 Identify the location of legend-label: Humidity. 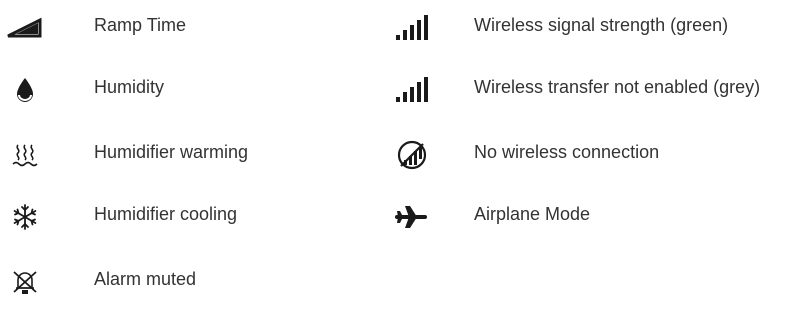
(129, 87).